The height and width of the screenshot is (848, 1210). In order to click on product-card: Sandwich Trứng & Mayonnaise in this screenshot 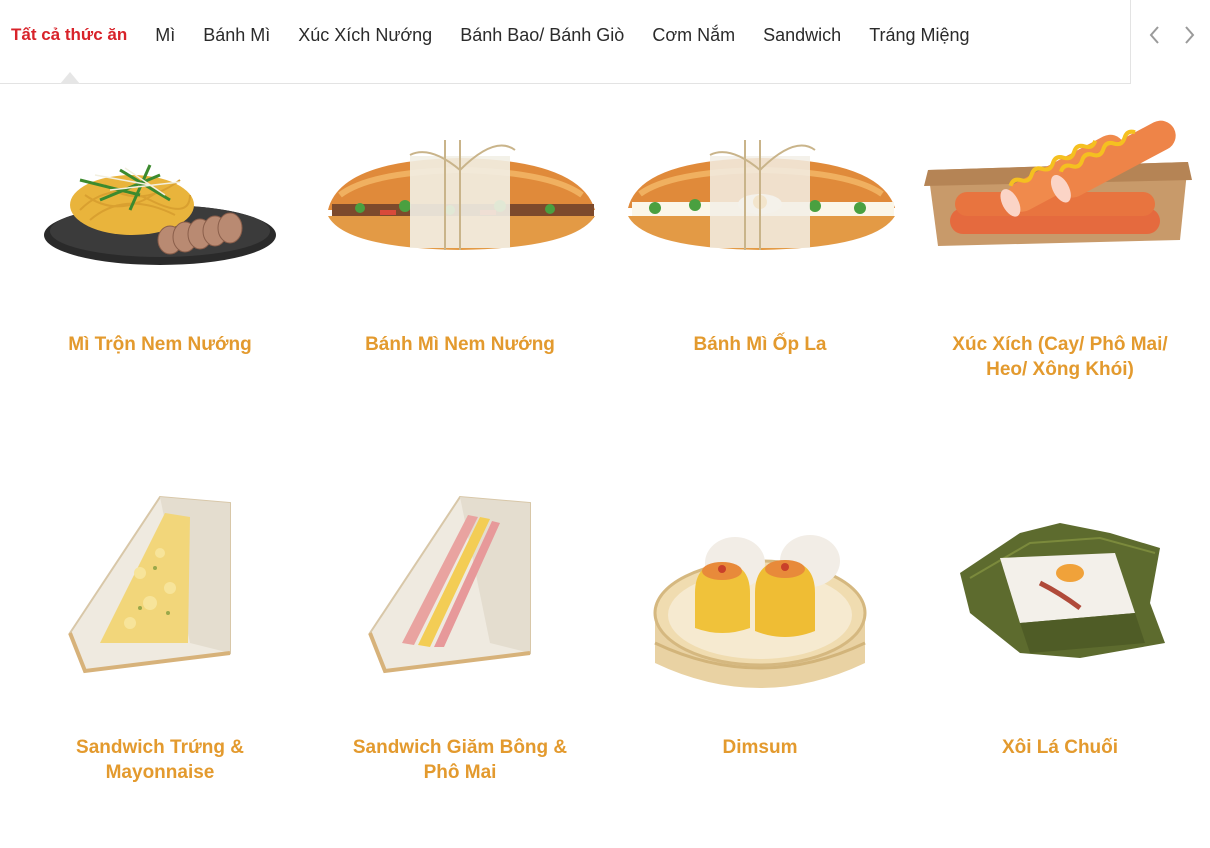, I will do `click(160, 670)`.